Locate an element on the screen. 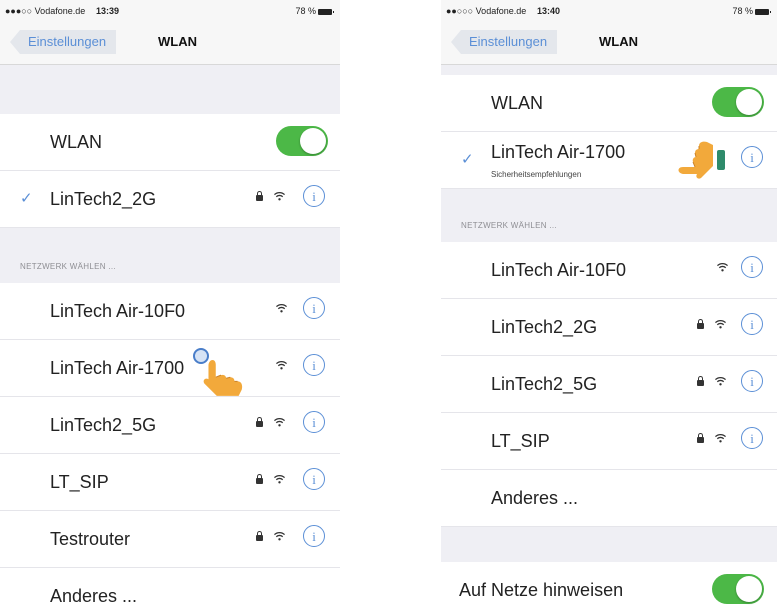 The height and width of the screenshot is (607, 777). status-bar: ●●●○○ Vodafone.de 13:39 78 % is located at coordinates (170, 10).